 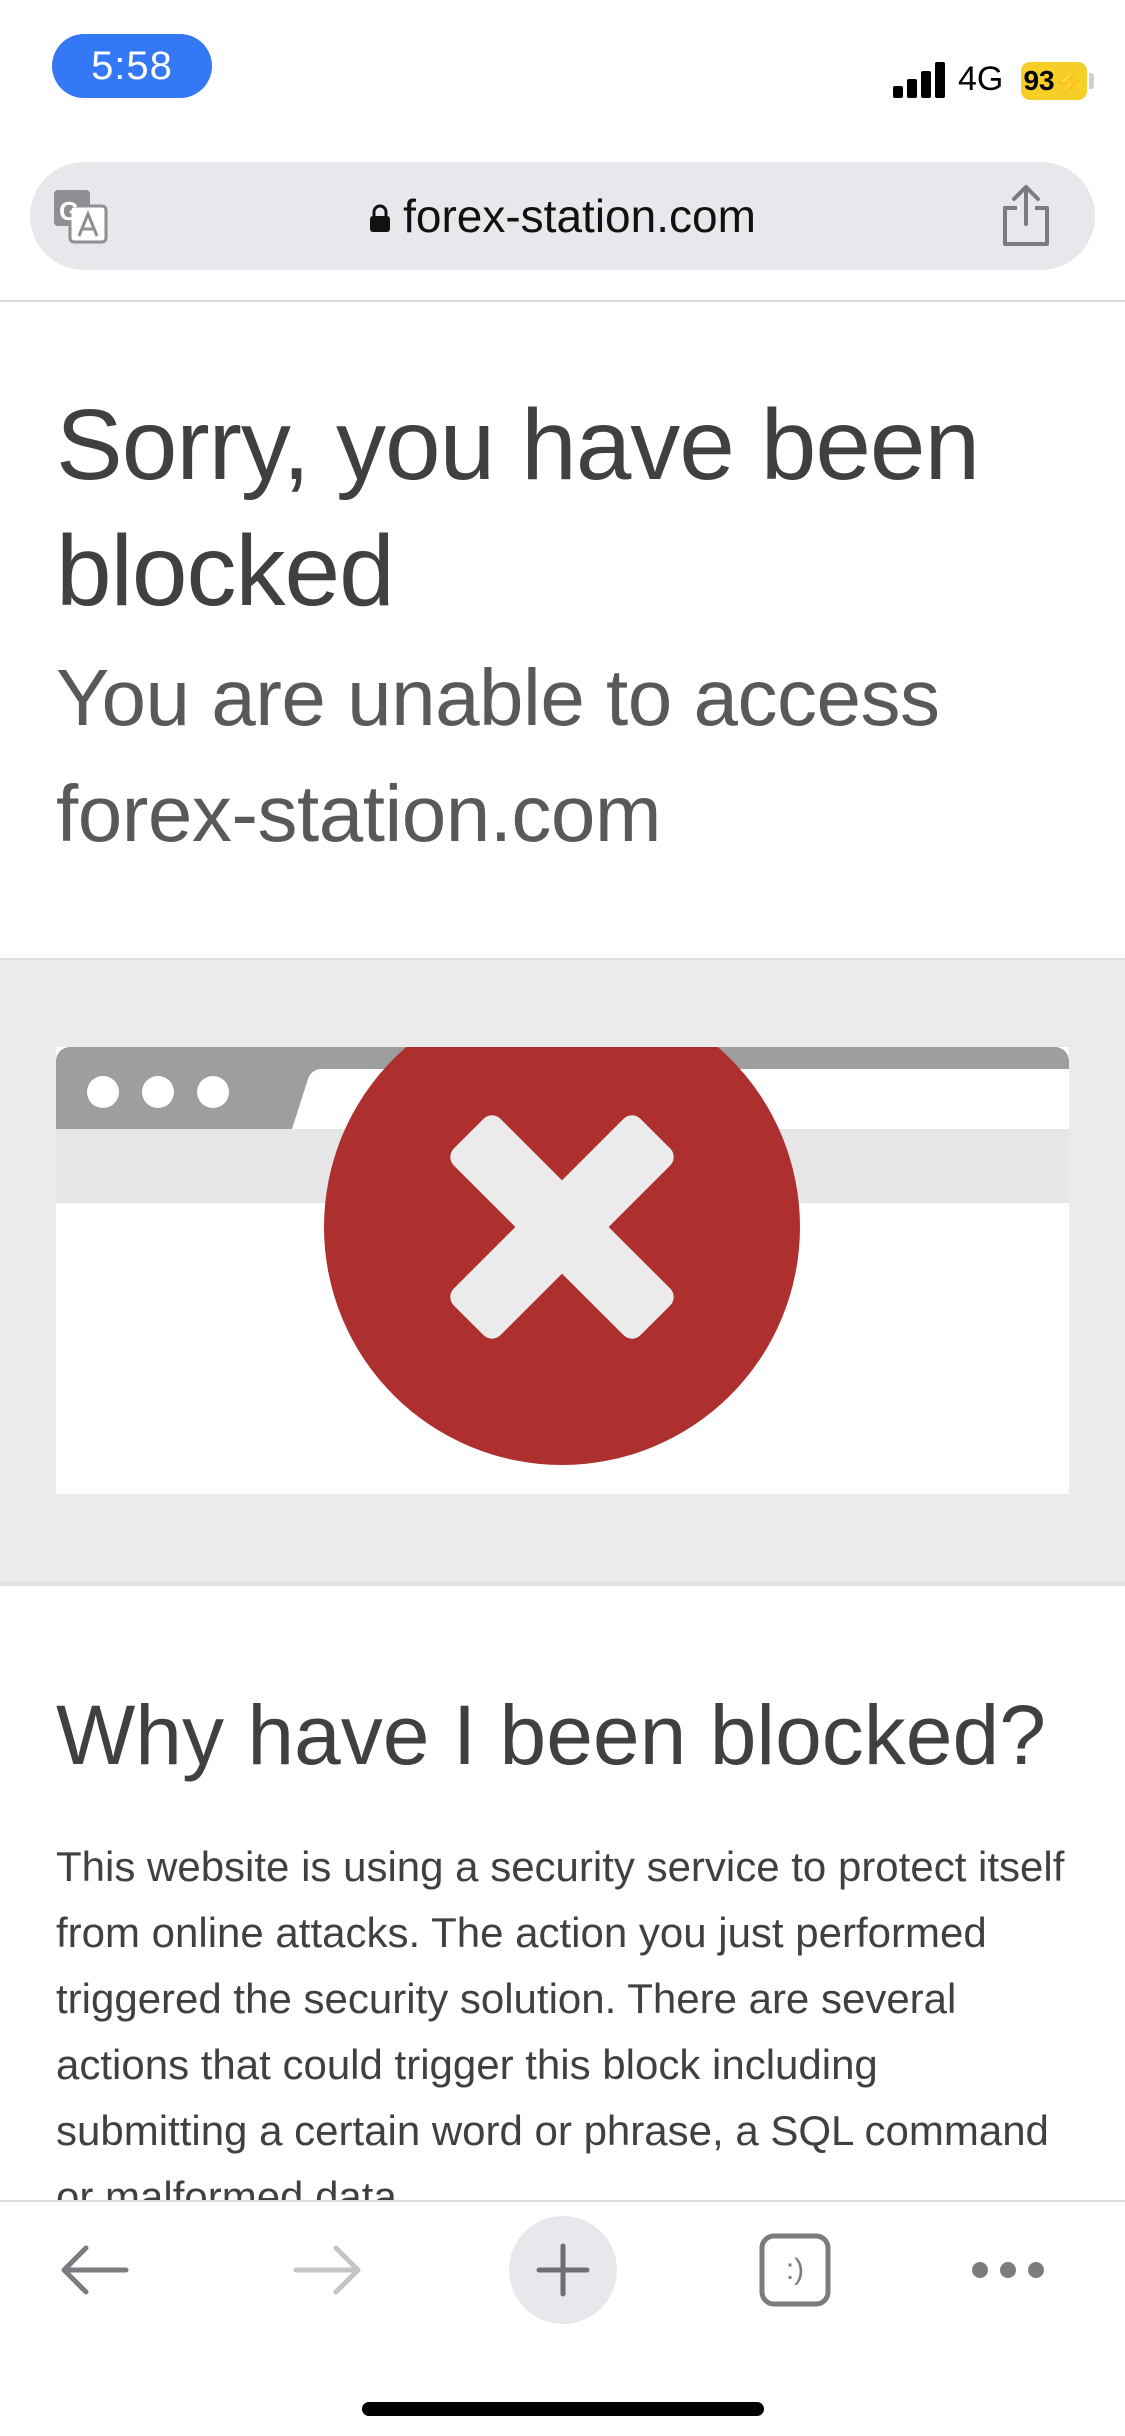 I want to click on share-icon, so click(x=1026, y=216).